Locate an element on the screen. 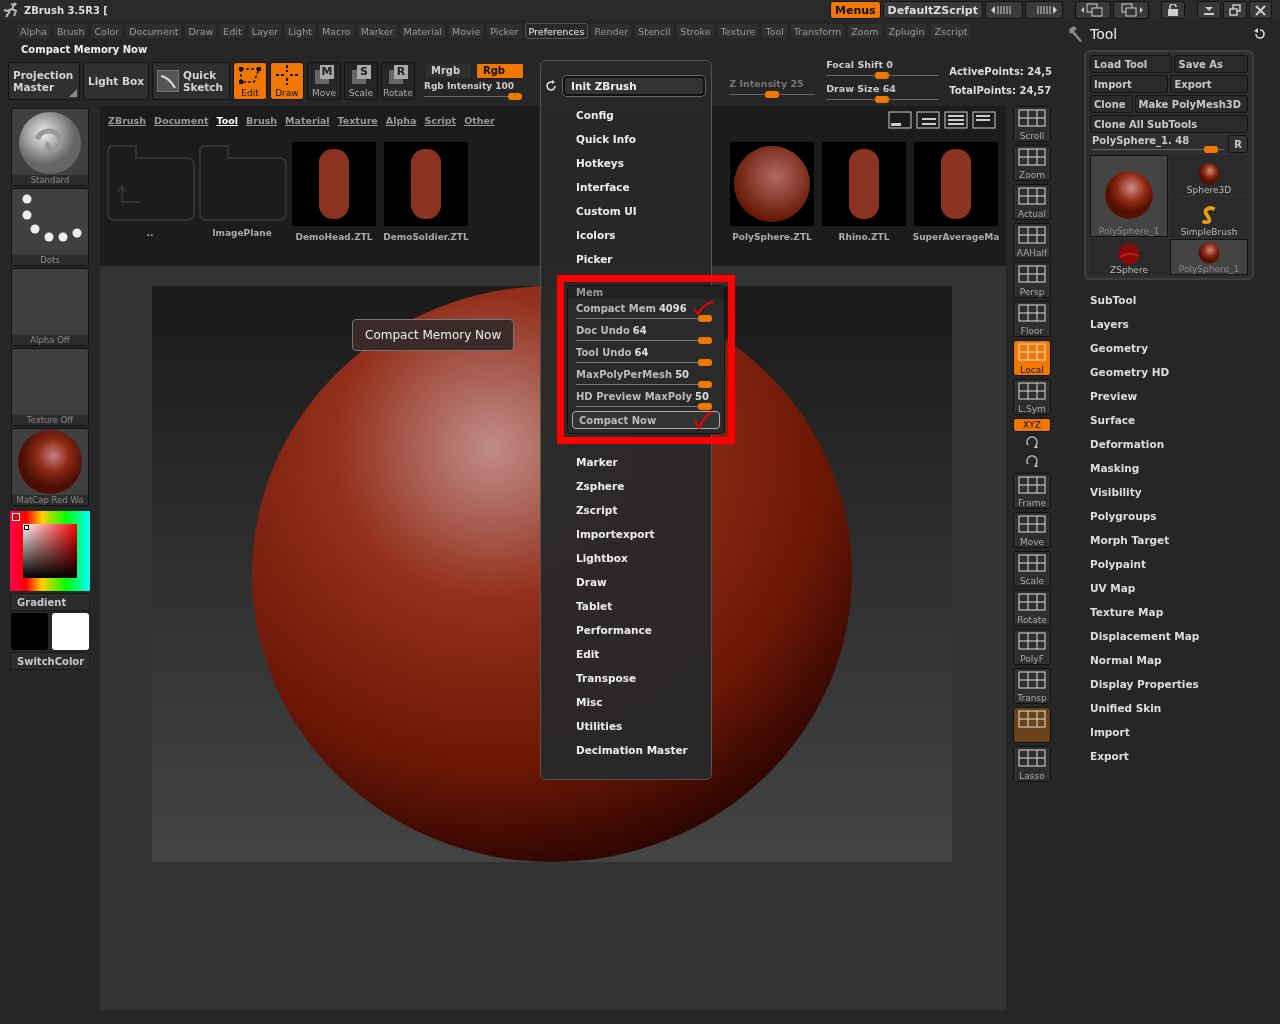 The image size is (1280, 1024). file-name: .. is located at coordinates (150, 233).